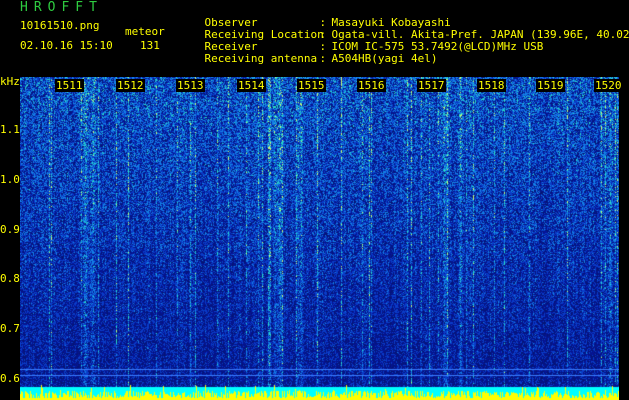 The width and height of the screenshot is (629, 400). What do you see at coordinates (10, 378) in the screenshot?
I see `y-tick-label: 0.6` at bounding box center [10, 378].